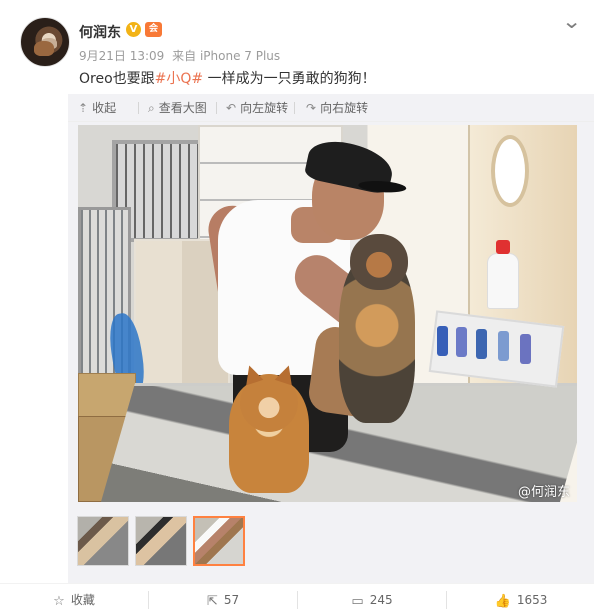 The image size is (594, 615). What do you see at coordinates (264, 108) in the screenshot?
I see `rotate-left-label: 向左旋转` at bounding box center [264, 108].